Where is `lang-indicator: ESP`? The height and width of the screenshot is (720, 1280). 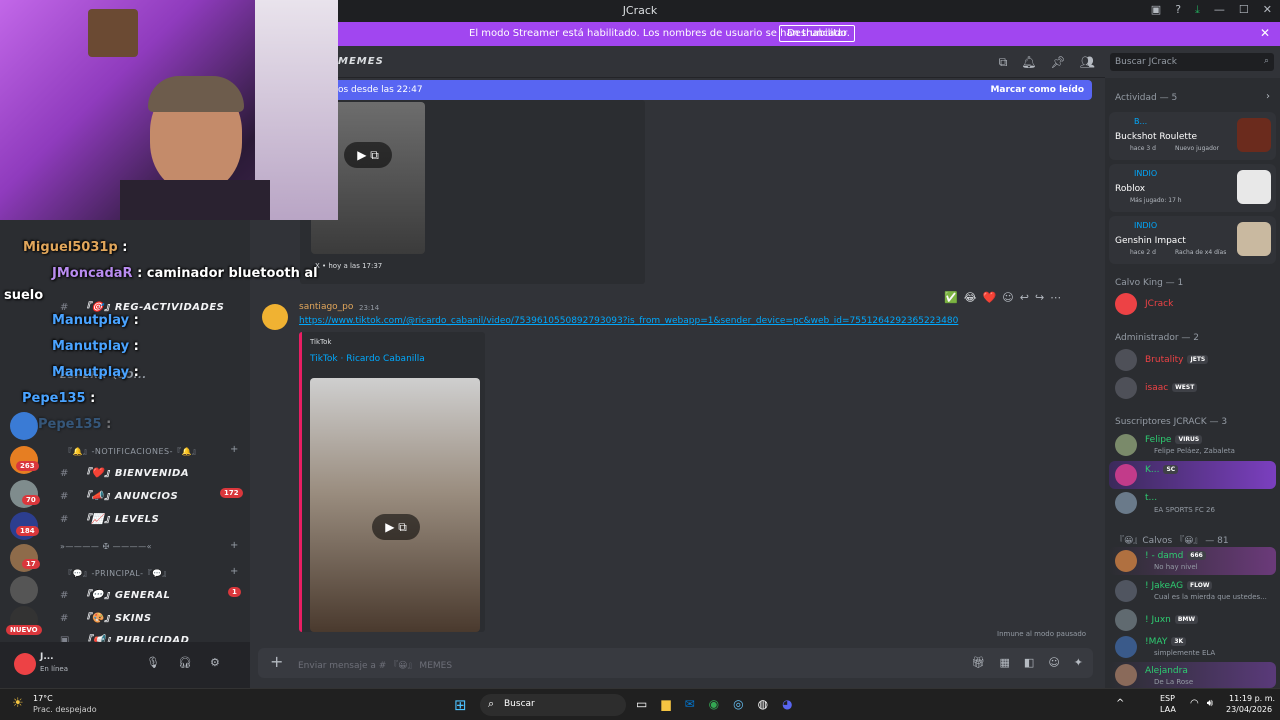
lang-indicator: ESP is located at coordinates (1167, 698).